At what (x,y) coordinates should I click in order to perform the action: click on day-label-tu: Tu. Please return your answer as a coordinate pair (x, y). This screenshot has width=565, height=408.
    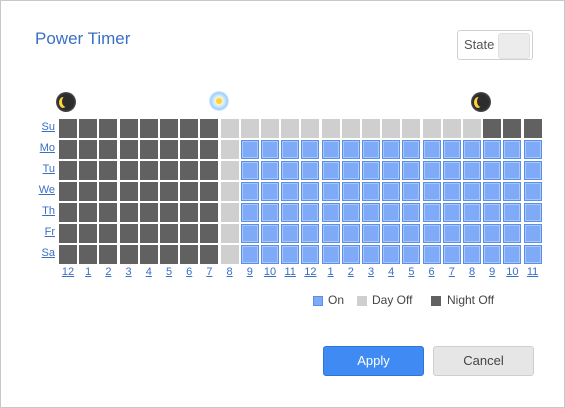
    Looking at the image, I should click on (43, 169).